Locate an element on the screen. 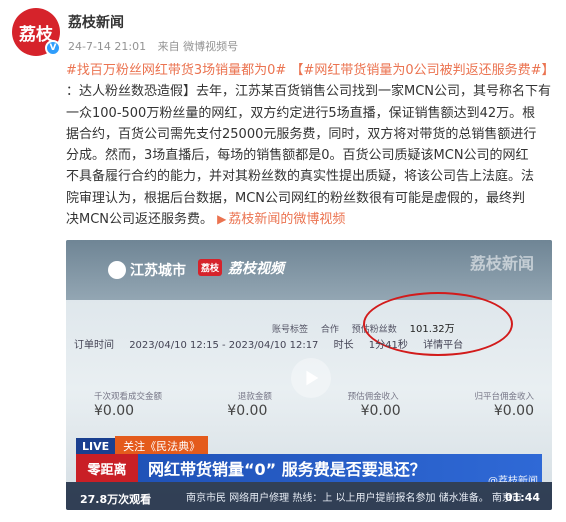  video-watermark: 荔枝新闻 is located at coordinates (501, 263).